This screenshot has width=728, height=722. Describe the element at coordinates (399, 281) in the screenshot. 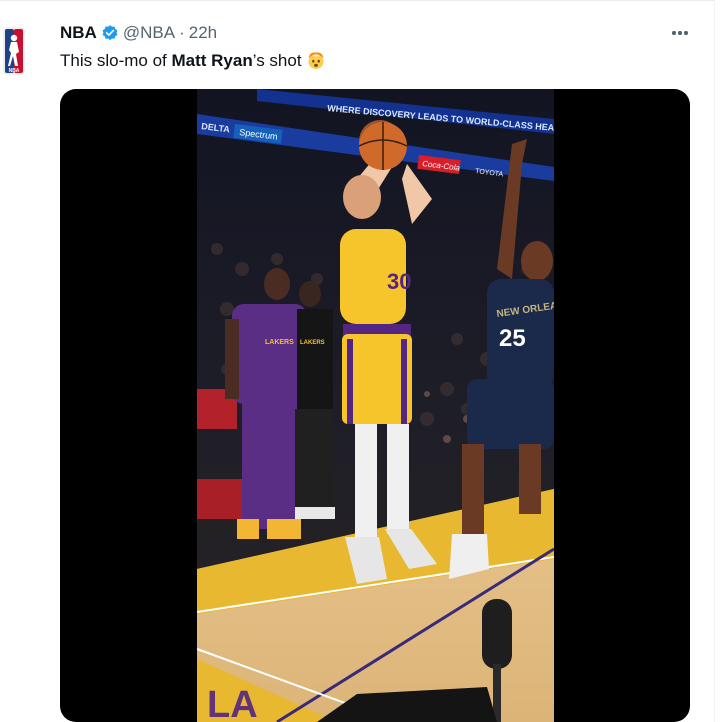

I see `shooter-number: 30` at that location.